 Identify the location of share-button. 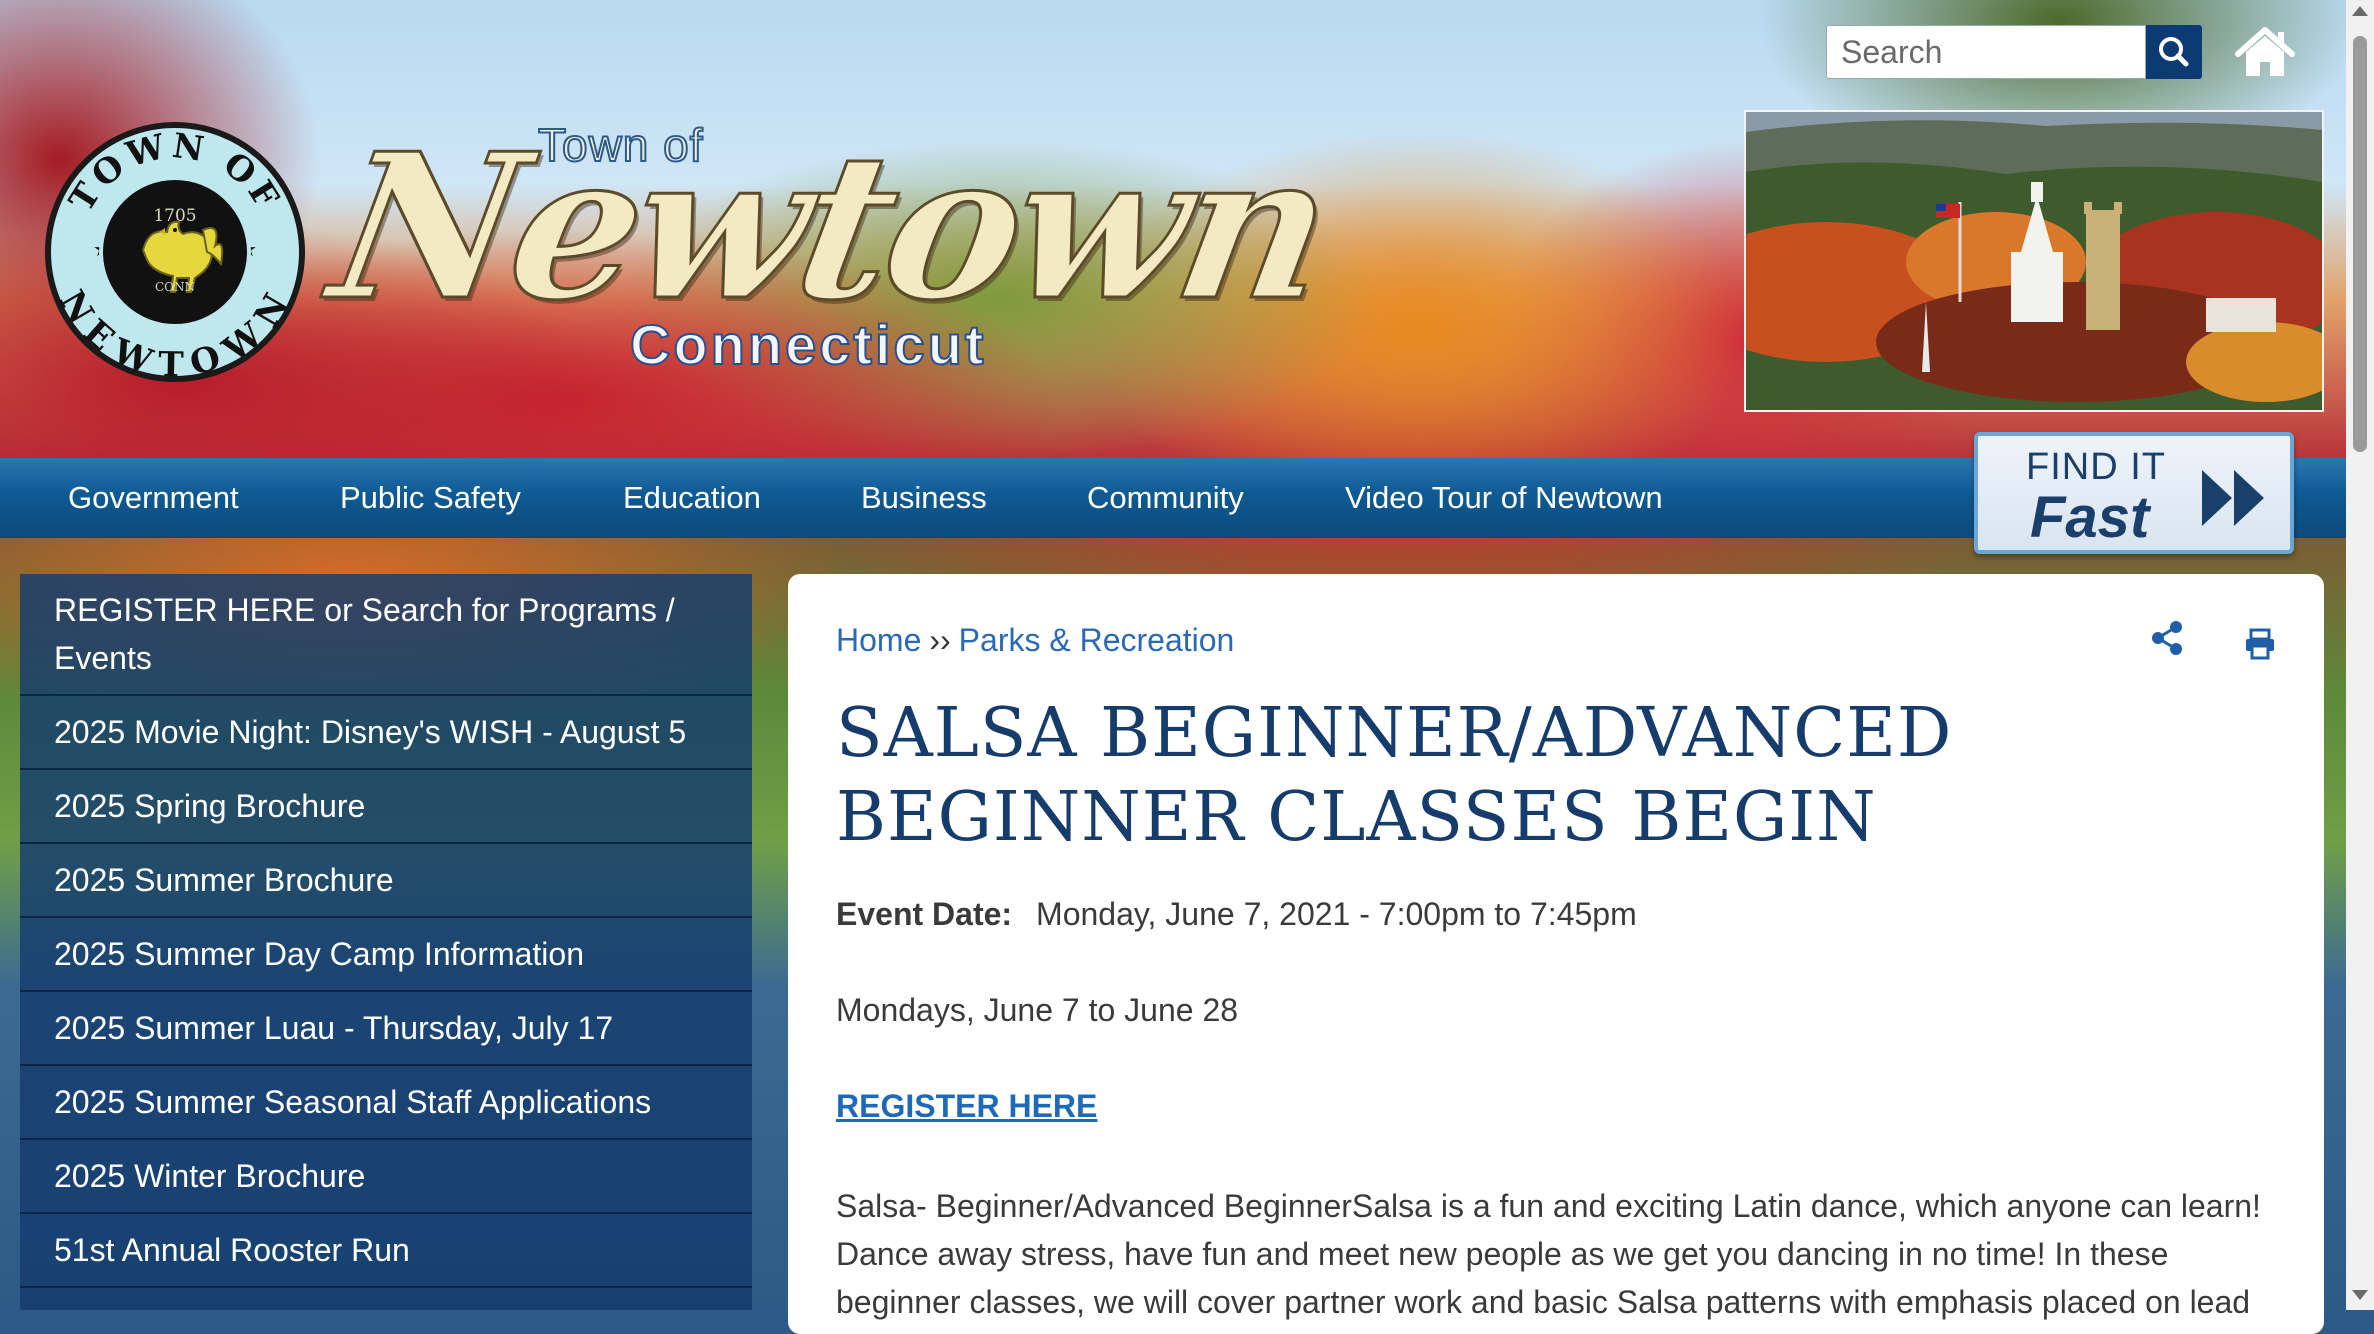
(2168, 640).